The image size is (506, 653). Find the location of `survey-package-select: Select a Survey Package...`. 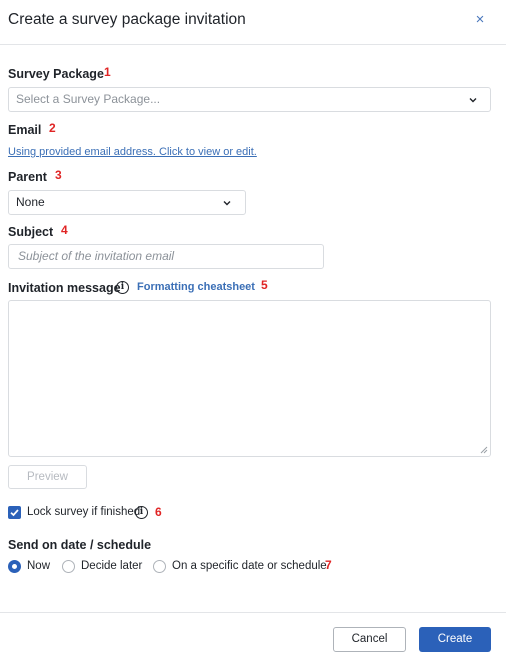

survey-package-select: Select a Survey Package... is located at coordinates (249, 99).